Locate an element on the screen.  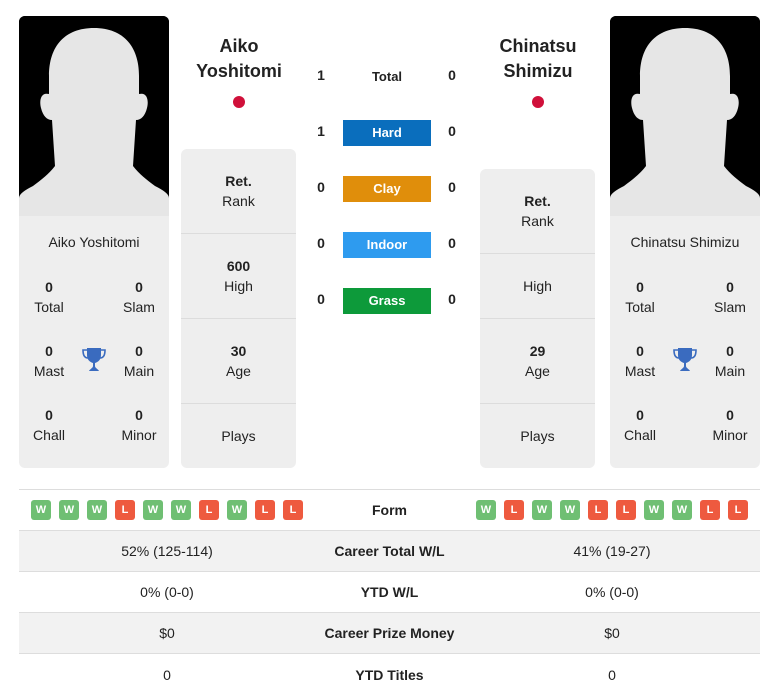
stat-rank-label: Rank is located at coordinates (537, 221).